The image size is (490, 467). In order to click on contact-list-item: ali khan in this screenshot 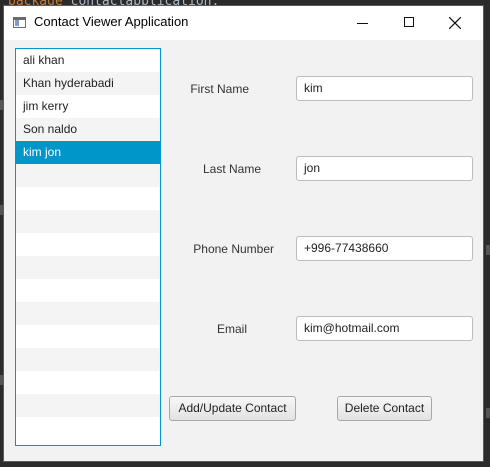, I will do `click(88, 60)`.